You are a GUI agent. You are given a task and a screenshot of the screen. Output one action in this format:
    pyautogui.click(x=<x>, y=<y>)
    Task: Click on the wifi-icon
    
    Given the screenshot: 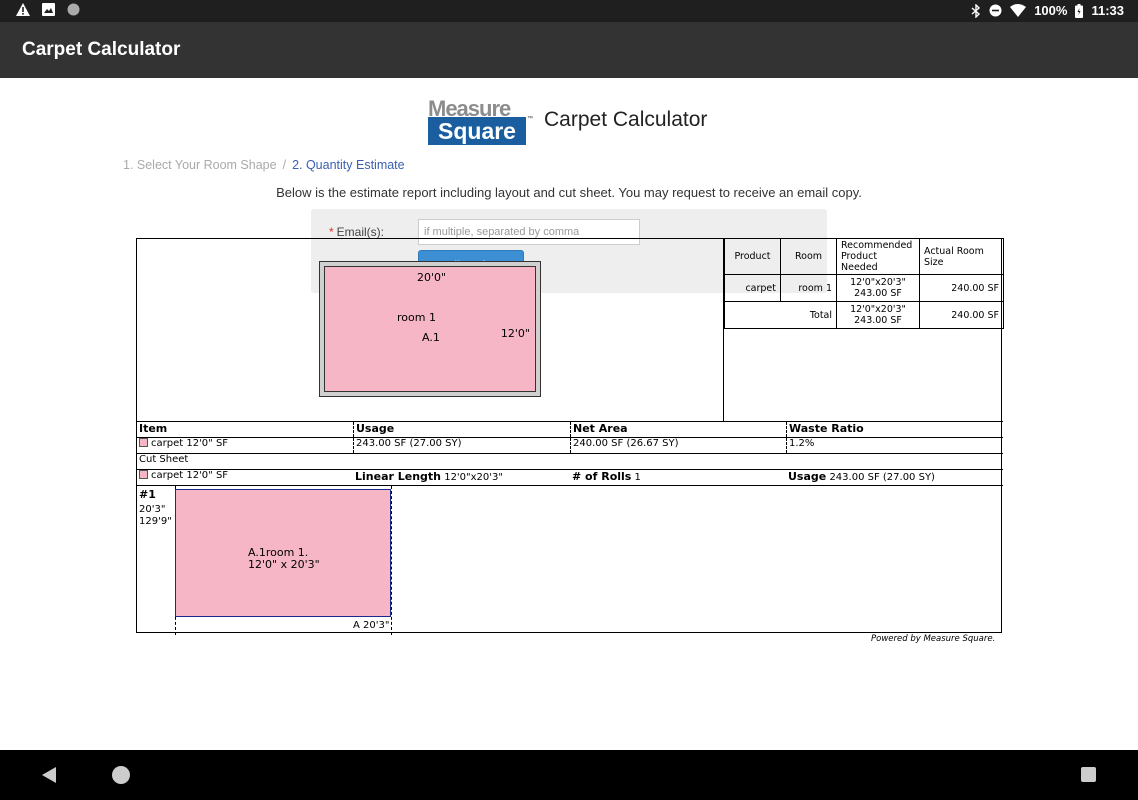 What is the action you would take?
    pyautogui.click(x=1018, y=10)
    